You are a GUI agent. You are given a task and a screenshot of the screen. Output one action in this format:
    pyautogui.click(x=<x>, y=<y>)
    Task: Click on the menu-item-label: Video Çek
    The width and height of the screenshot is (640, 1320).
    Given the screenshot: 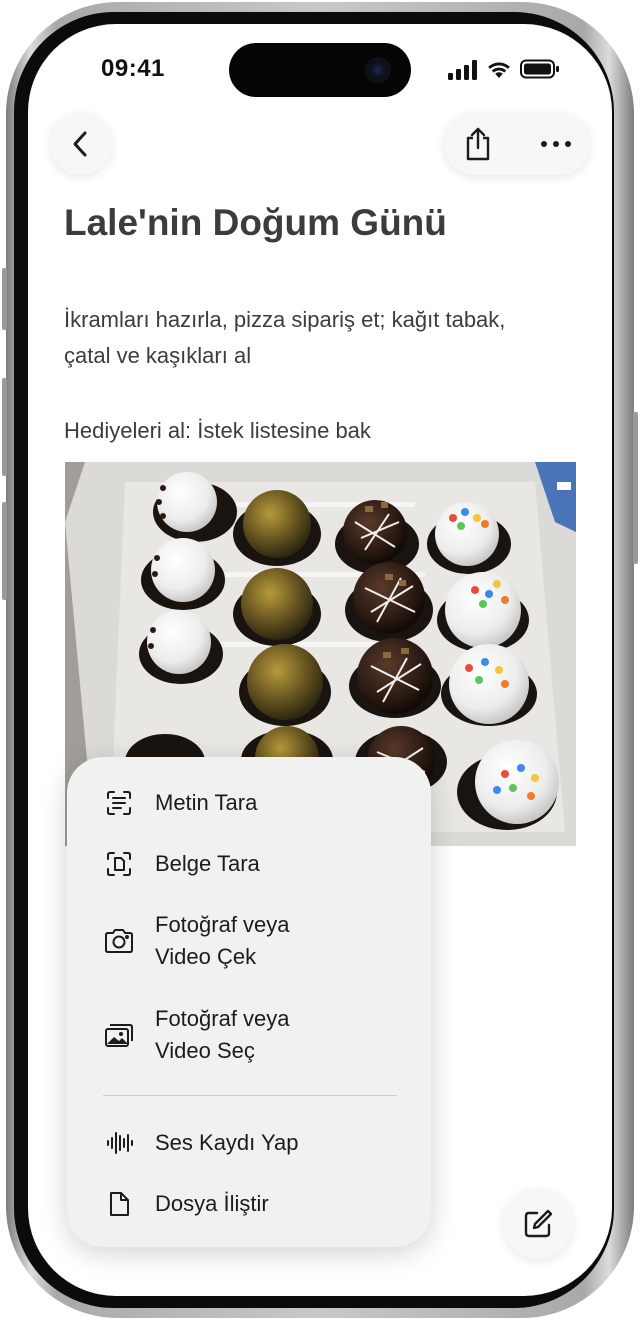 What is the action you would take?
    pyautogui.click(x=206, y=956)
    